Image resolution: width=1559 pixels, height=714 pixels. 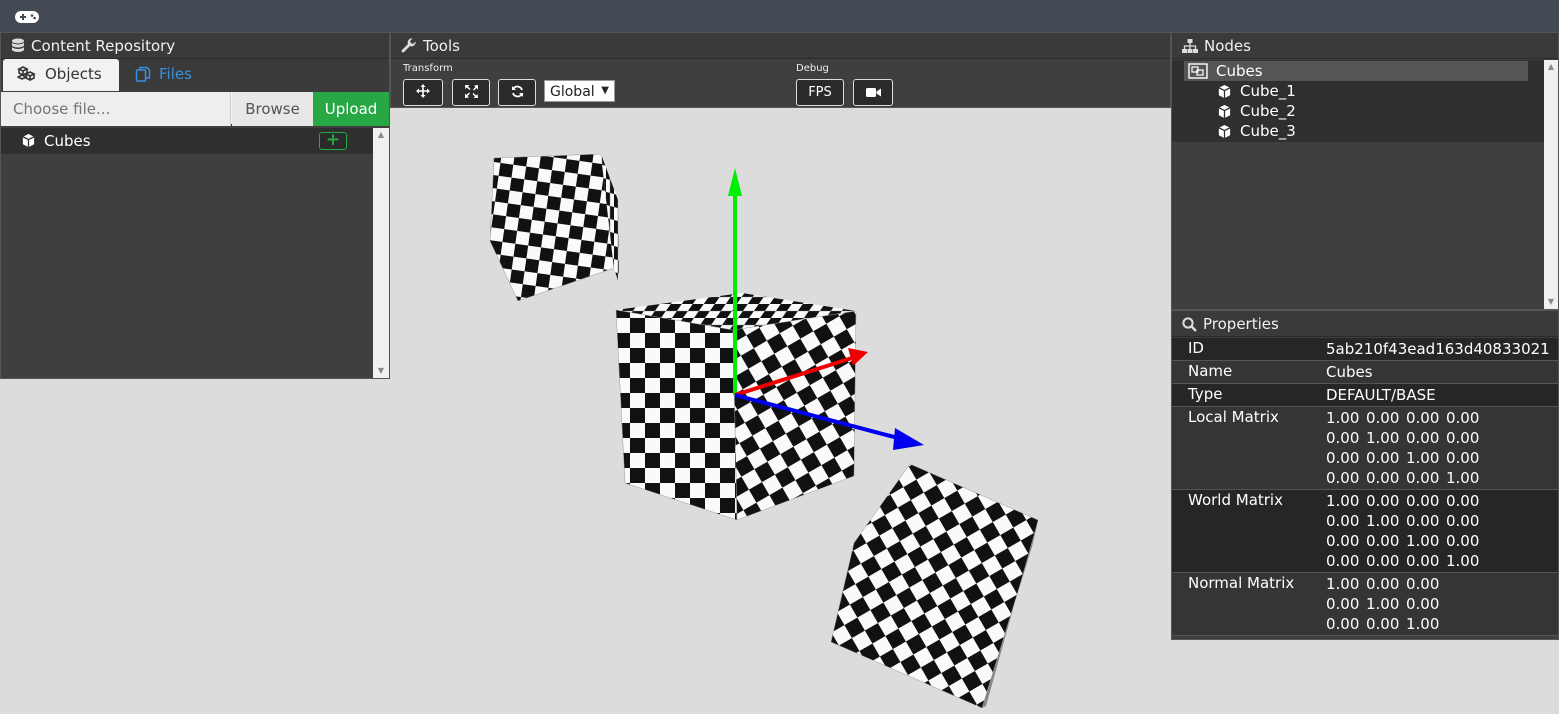 I want to click on panel-title: Properties, so click(x=1241, y=324).